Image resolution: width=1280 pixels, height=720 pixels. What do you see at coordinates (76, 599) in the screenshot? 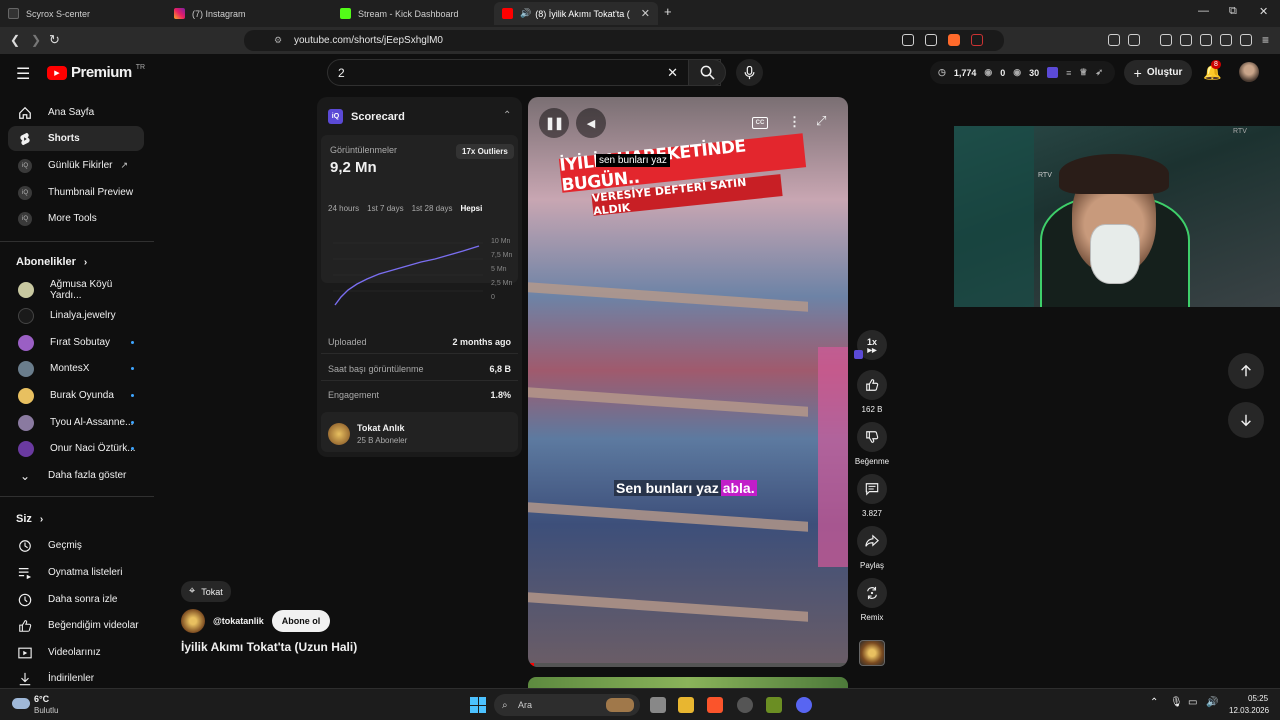
I see `sidebar-item-watch-later: Daha sonra izle` at bounding box center [76, 599].